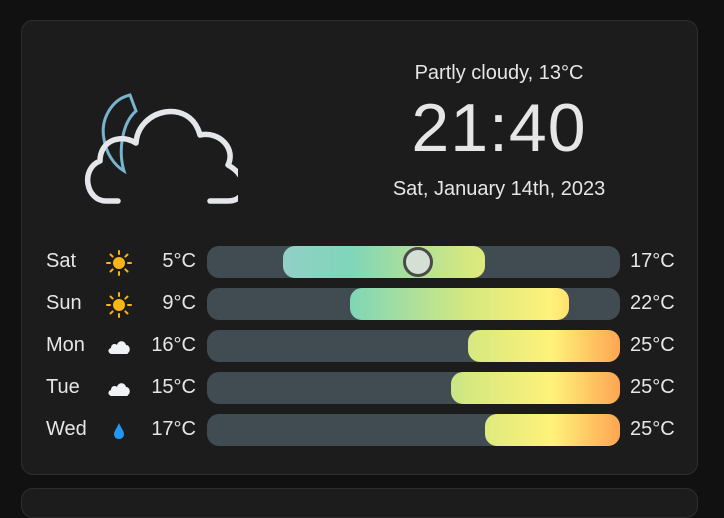 The image size is (724, 518). Describe the element at coordinates (652, 261) in the screenshot. I see `forecast-high: 17°C` at that location.